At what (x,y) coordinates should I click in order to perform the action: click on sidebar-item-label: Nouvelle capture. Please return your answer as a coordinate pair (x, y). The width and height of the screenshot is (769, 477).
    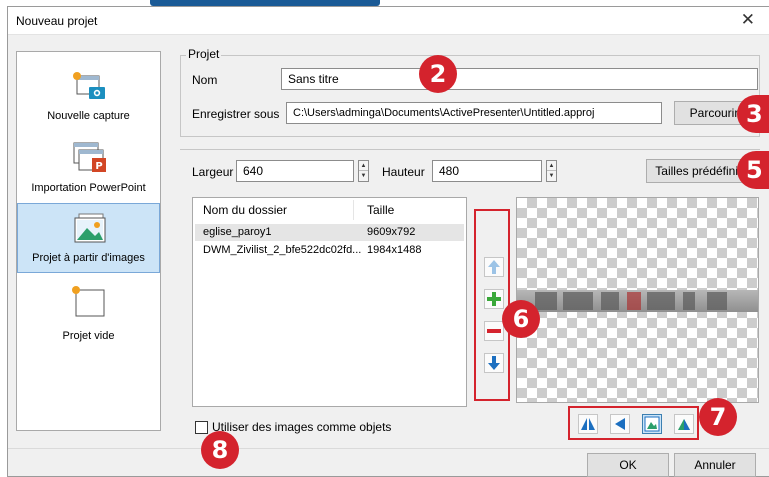
    Looking at the image, I should click on (88, 116).